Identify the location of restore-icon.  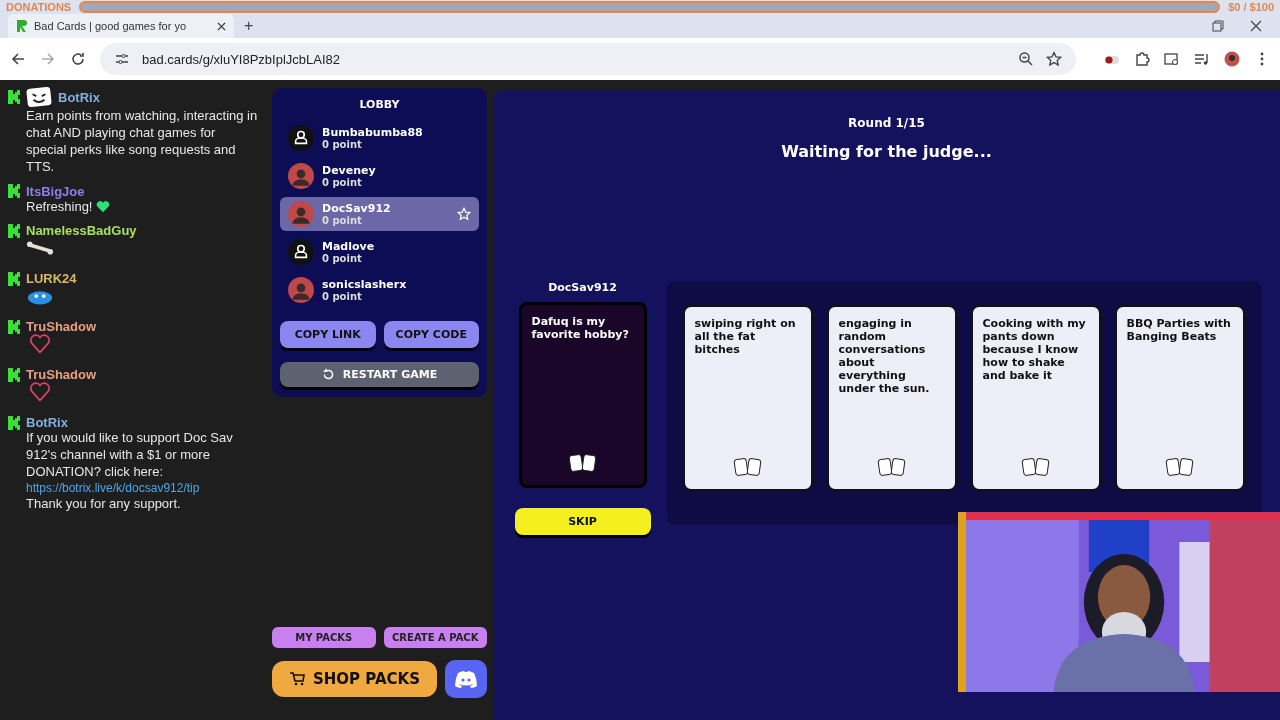
(1218, 26).